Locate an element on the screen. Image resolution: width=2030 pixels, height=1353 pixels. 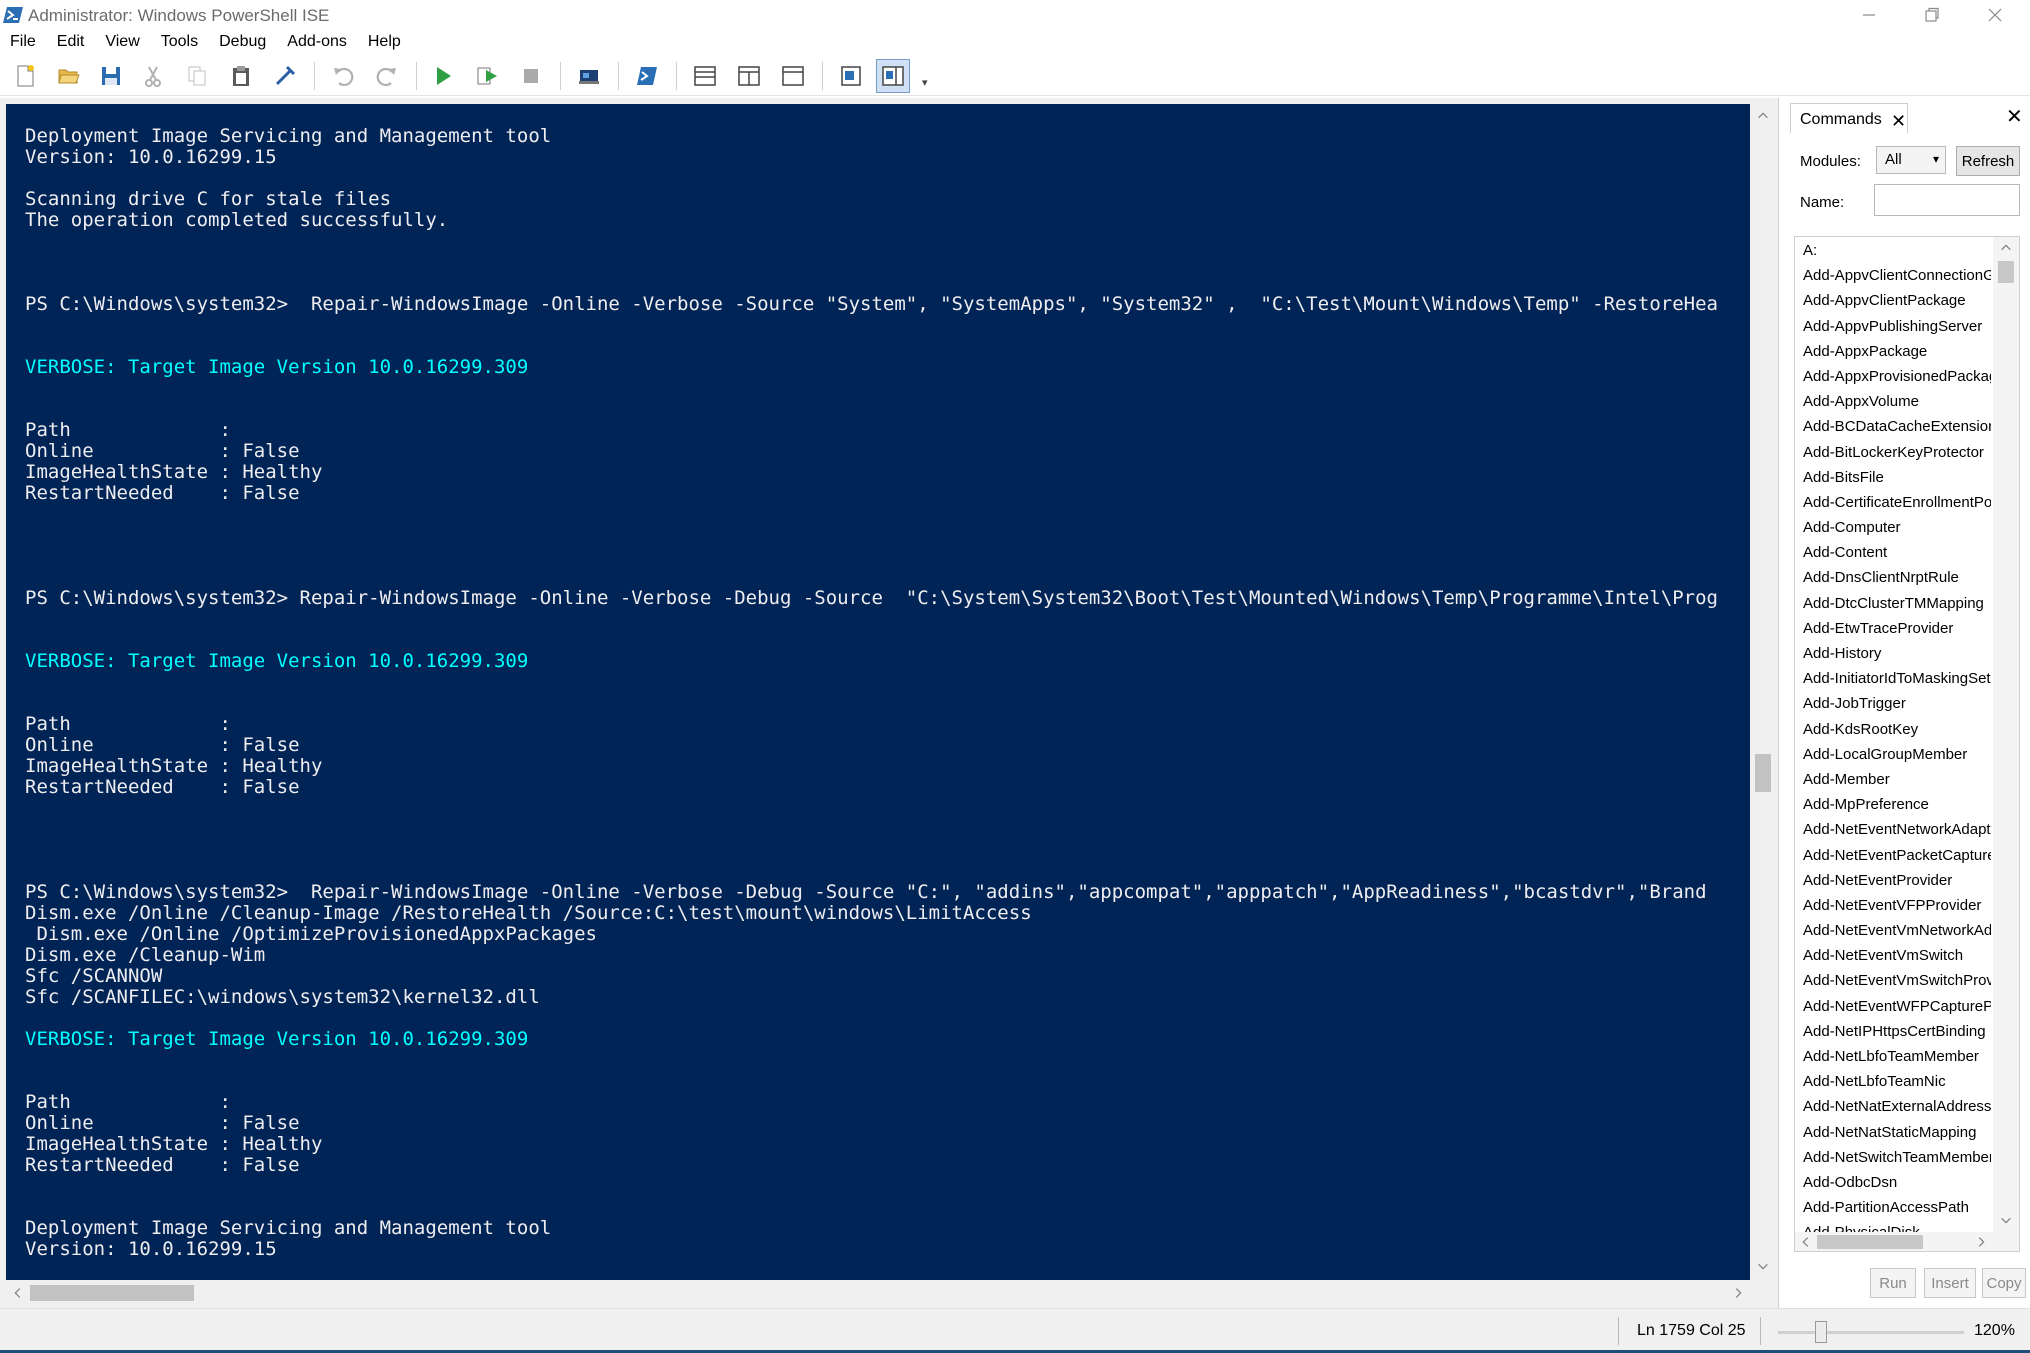
menu-tools: Tools is located at coordinates (180, 43).